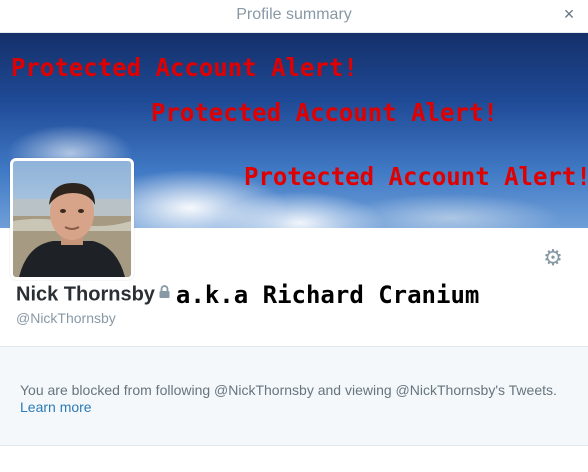 Image resolution: width=588 pixels, height=472 pixels. I want to click on modal-title: Profile summary, so click(294, 14).